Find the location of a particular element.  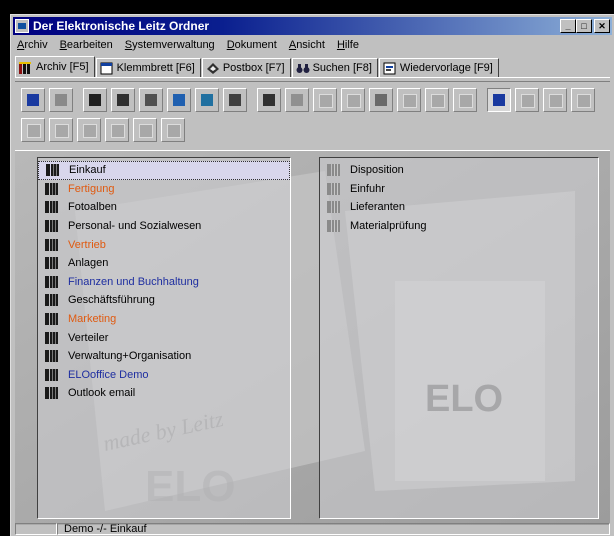

binoculars-icon is located at coordinates (303, 68).